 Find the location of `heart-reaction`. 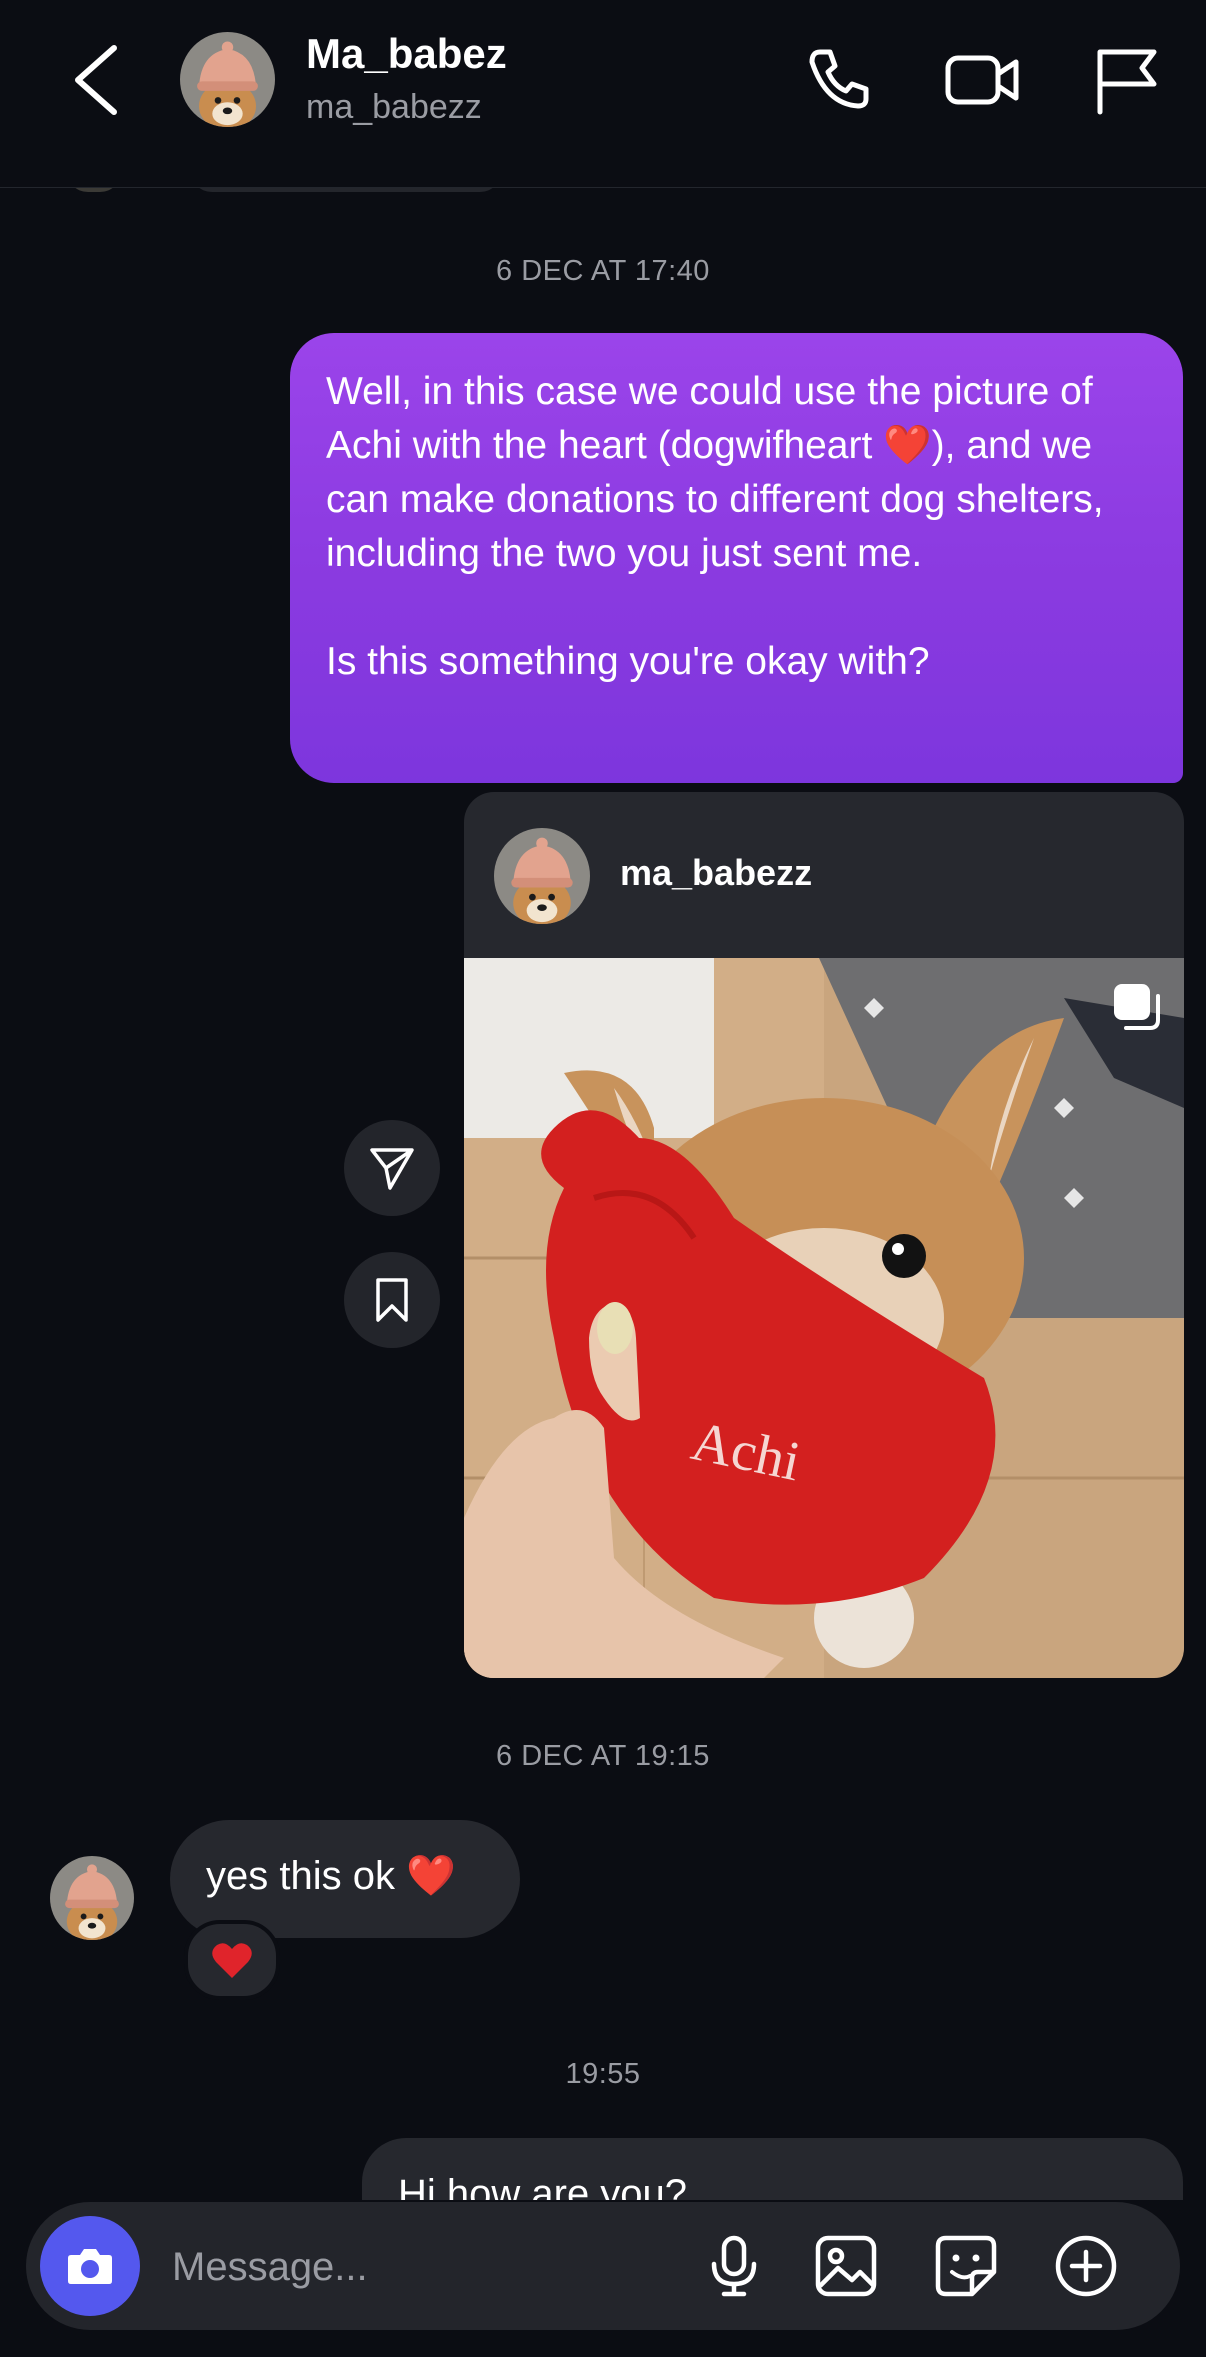

heart-reaction is located at coordinates (232, 1960).